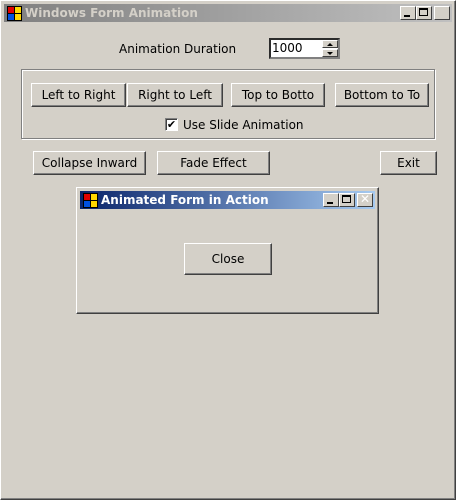 The image size is (456, 500). I want to click on spinner-down-button, so click(330, 53).